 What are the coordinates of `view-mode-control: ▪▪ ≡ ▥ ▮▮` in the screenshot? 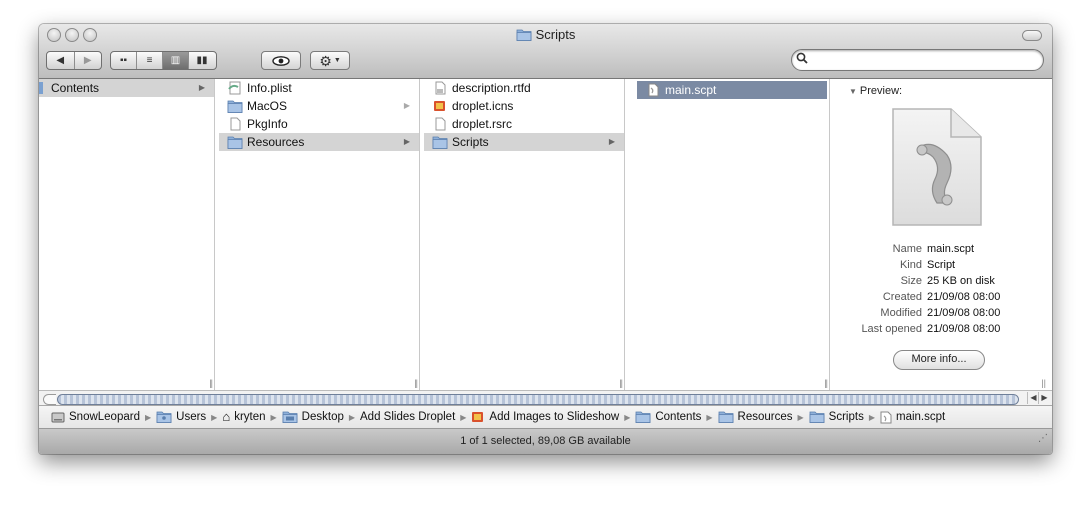 It's located at (163, 60).